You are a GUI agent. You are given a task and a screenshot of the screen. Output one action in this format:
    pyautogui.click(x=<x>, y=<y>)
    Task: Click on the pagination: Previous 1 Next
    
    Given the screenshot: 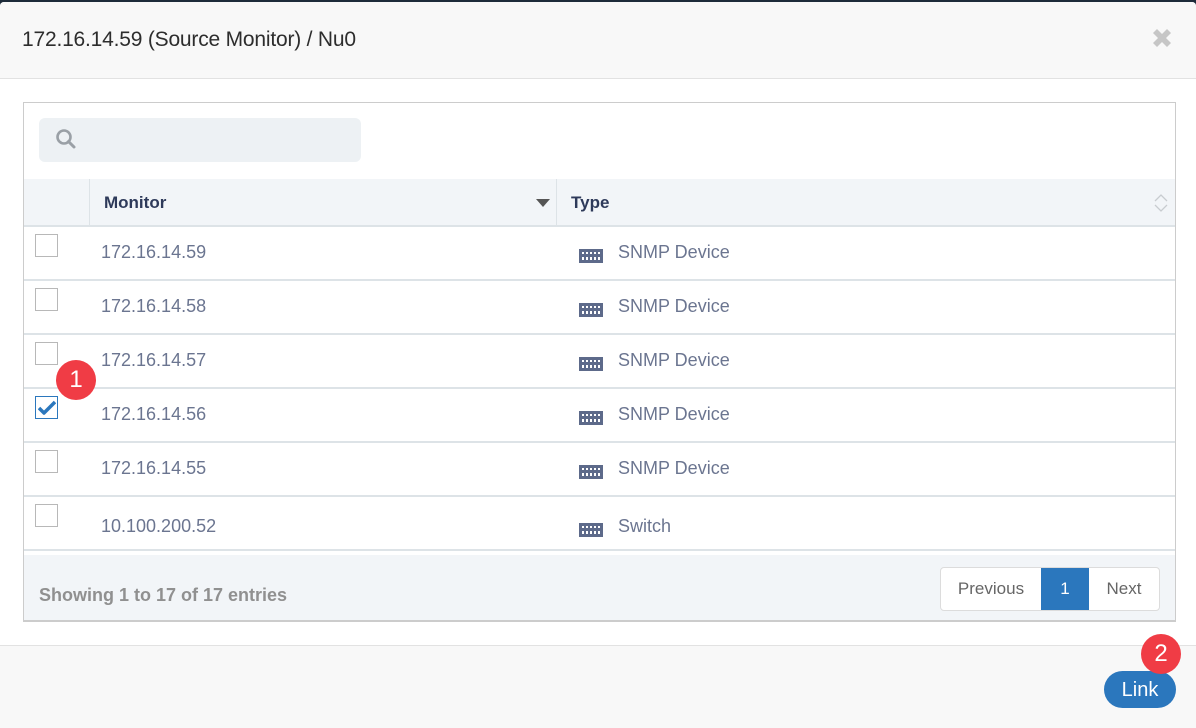 What is the action you would take?
    pyautogui.click(x=1050, y=589)
    